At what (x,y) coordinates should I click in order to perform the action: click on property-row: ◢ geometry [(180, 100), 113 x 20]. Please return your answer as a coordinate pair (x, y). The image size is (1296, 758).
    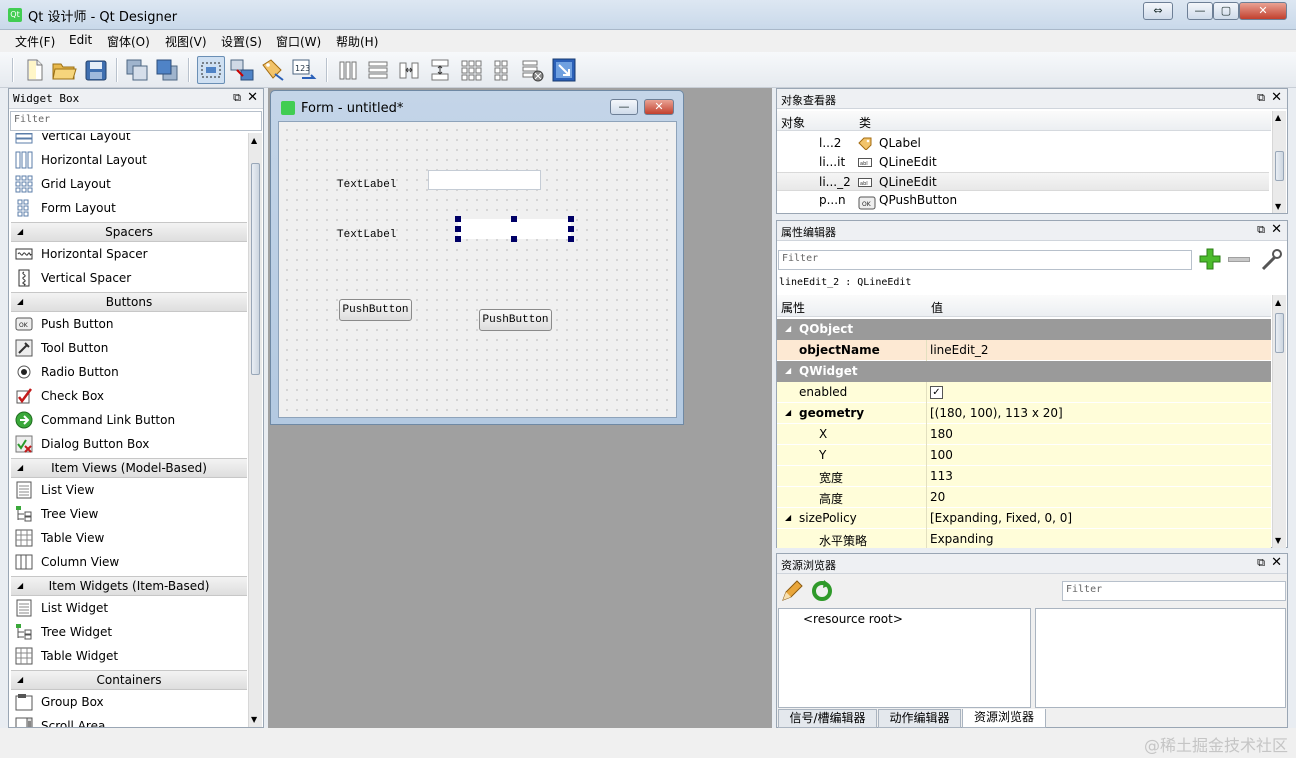
    Looking at the image, I should click on (1024, 413).